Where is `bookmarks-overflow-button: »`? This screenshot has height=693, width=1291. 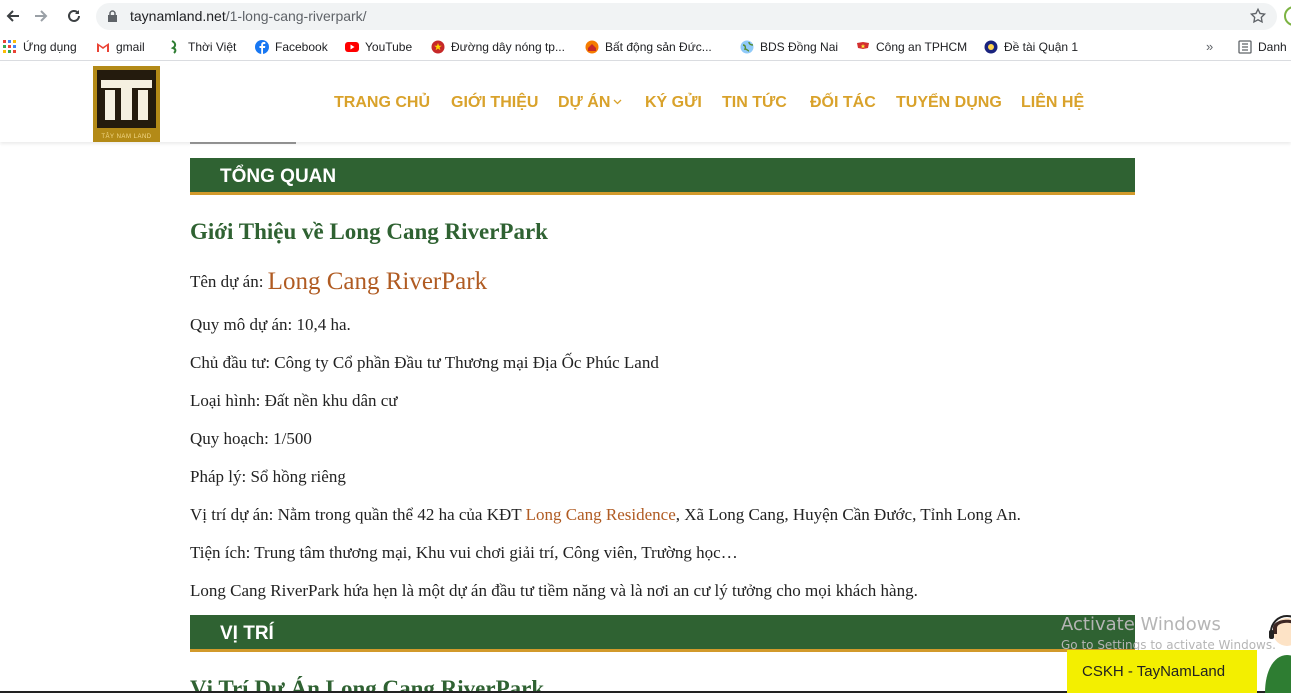
bookmarks-overflow-button: » is located at coordinates (1209, 46).